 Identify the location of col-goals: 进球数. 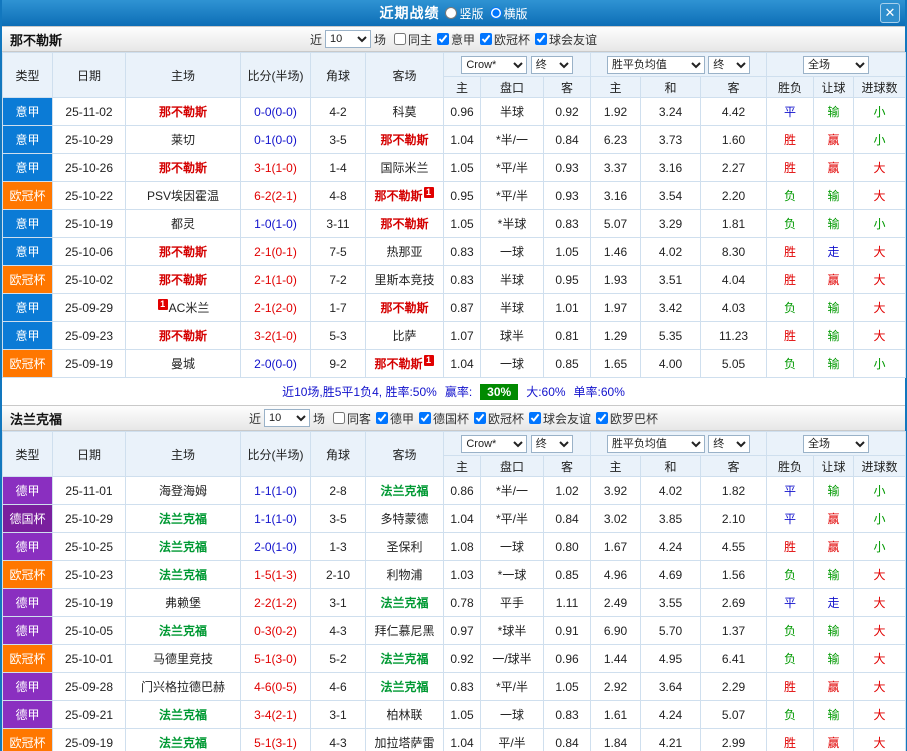
(880, 87).